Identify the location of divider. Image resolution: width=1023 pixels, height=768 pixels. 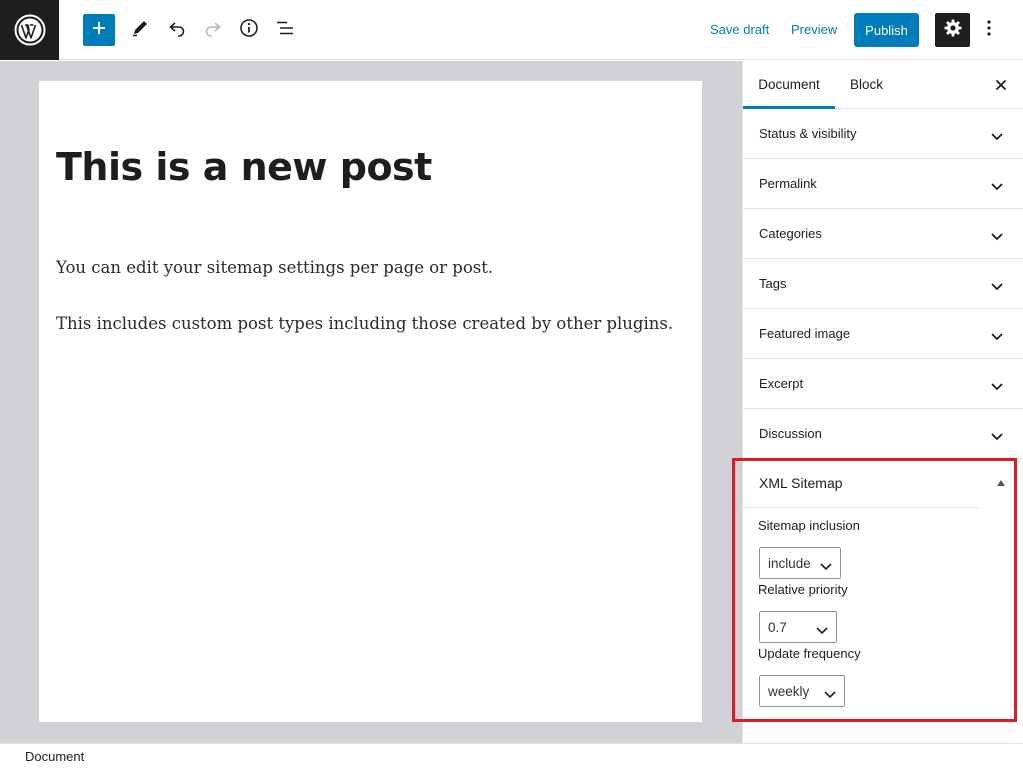
(861, 507).